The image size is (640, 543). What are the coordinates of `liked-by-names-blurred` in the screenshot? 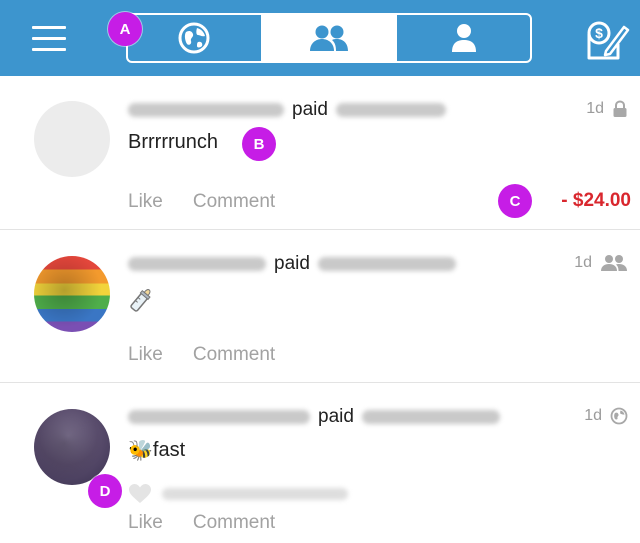 It's located at (255, 493).